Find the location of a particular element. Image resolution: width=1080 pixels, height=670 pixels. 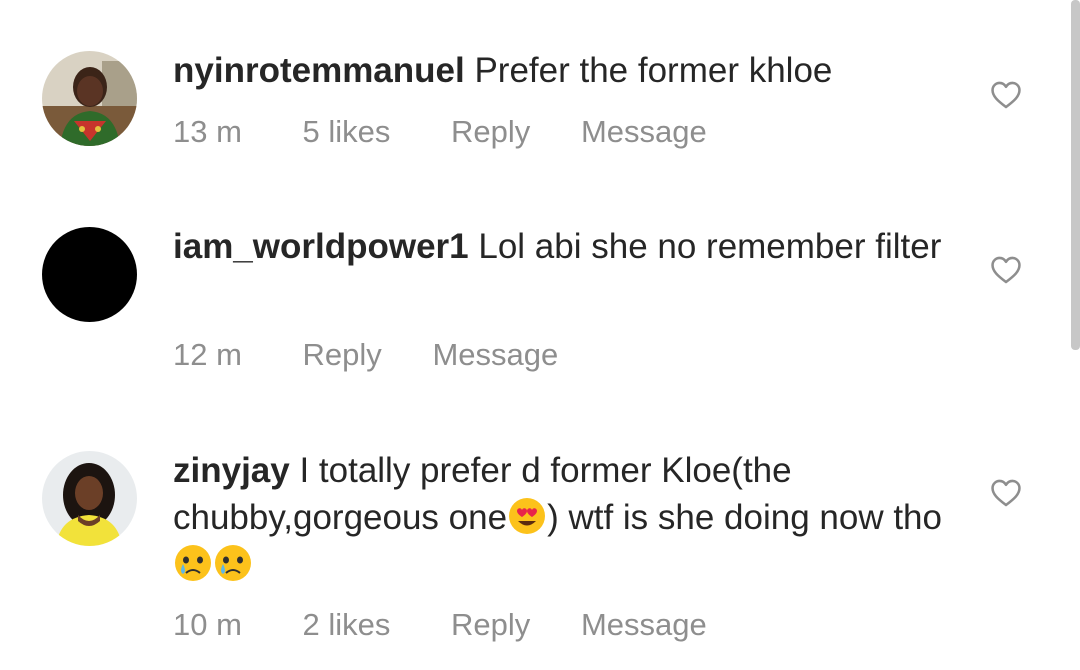

comment-time: 12 m is located at coordinates (207, 354).